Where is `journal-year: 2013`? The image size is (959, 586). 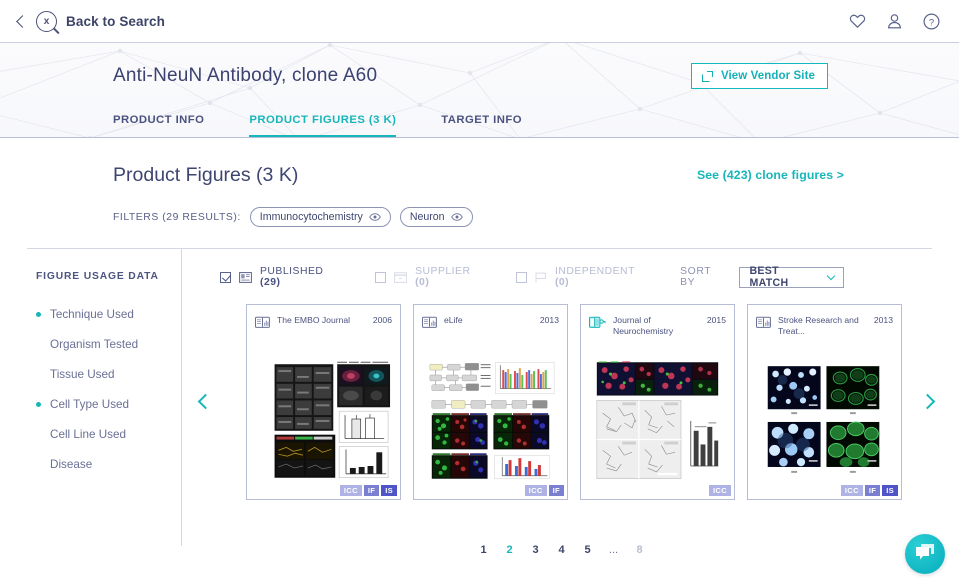
journal-year: 2013 is located at coordinates (883, 320).